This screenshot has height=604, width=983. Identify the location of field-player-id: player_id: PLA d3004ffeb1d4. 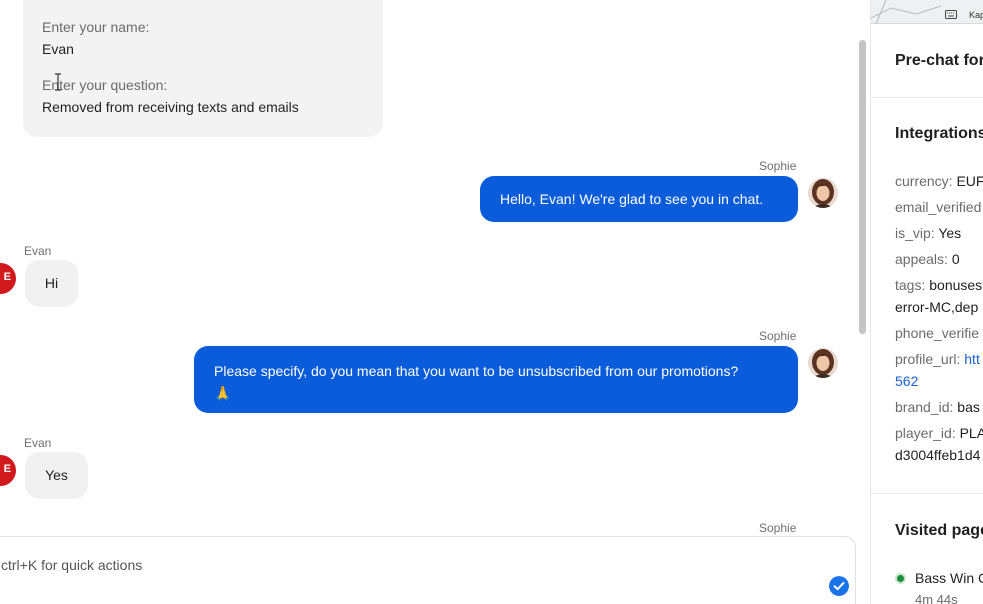
(939, 444).